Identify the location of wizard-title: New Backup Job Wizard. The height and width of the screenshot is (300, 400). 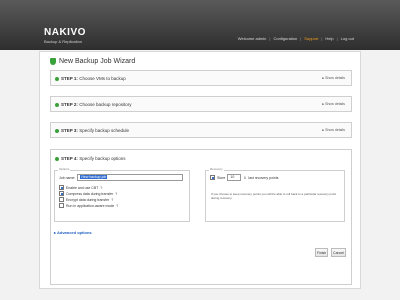
(92, 61).